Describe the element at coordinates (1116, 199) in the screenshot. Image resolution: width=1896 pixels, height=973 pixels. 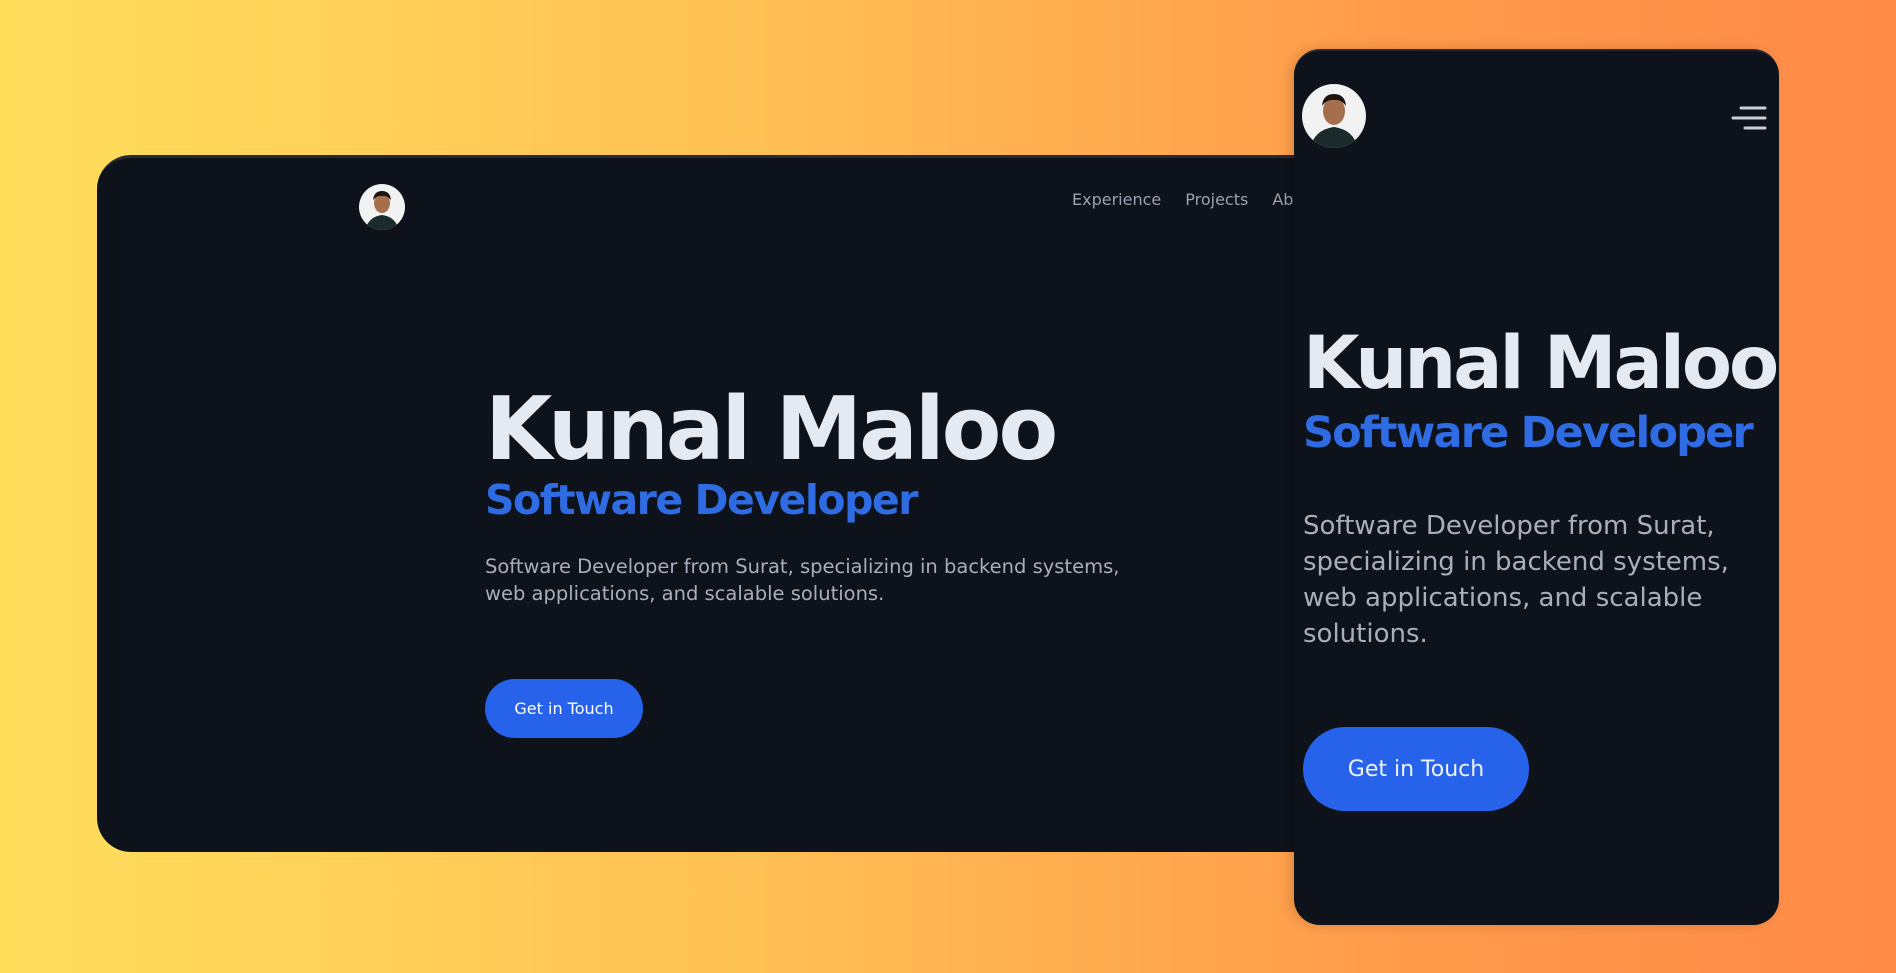
I see `nav-item-experience: Experience` at that location.